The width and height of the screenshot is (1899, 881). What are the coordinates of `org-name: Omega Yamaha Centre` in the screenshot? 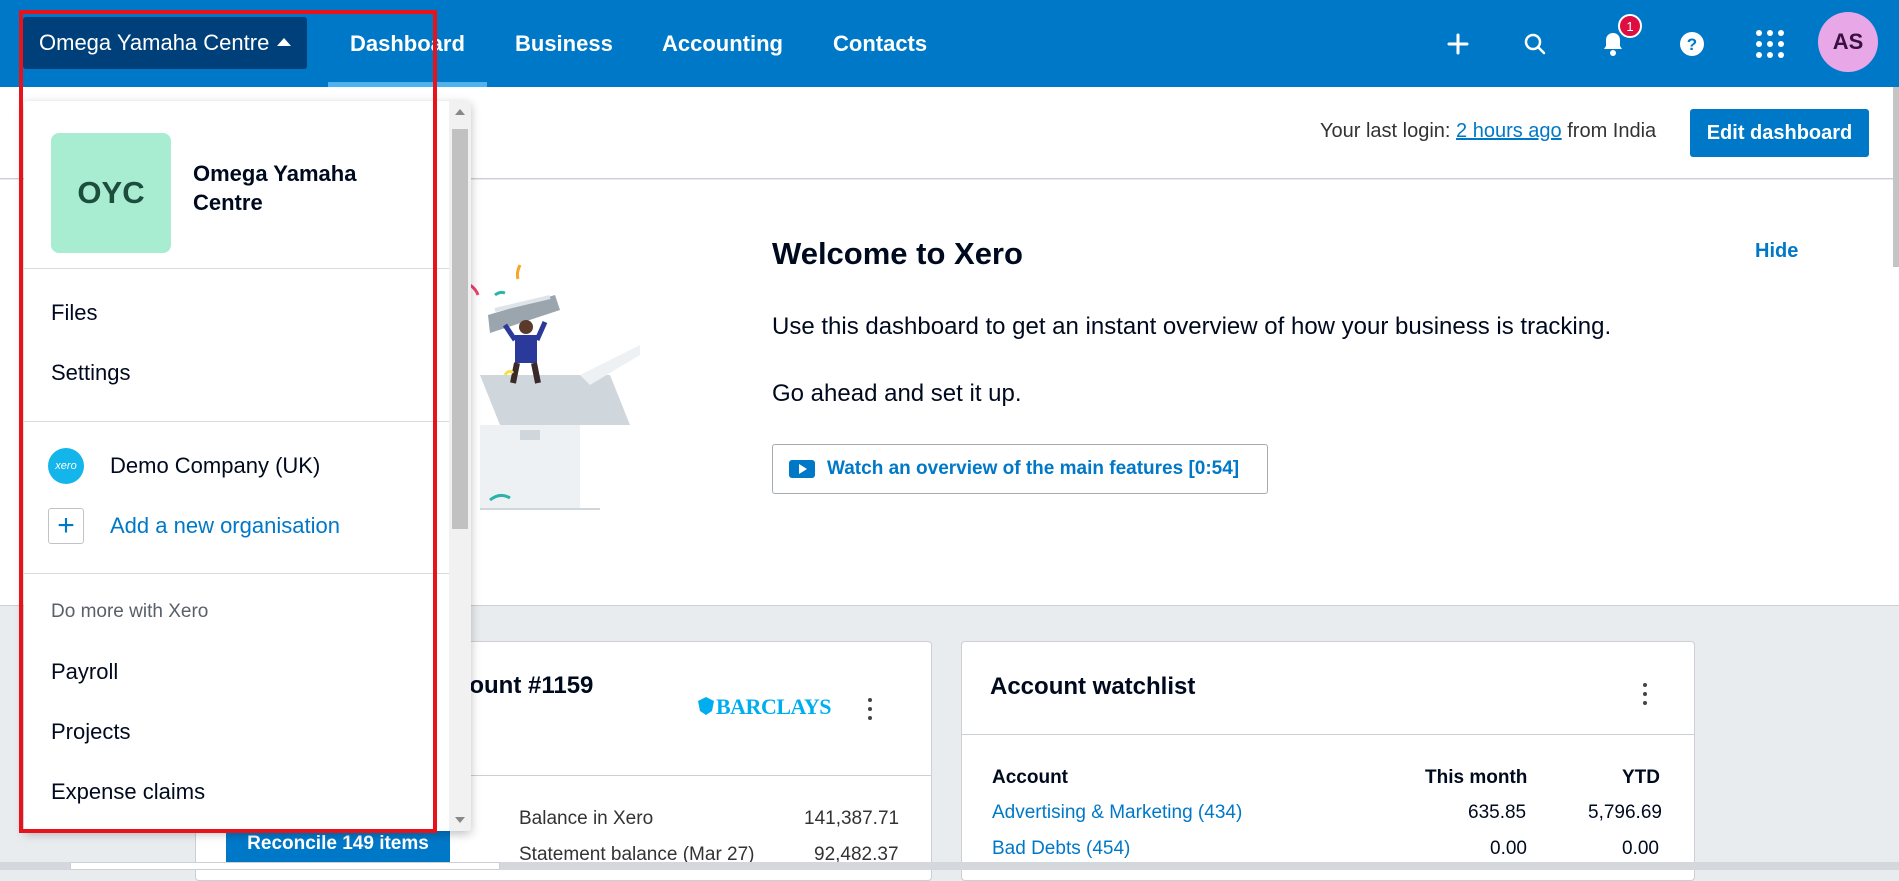 It's located at (275, 188).